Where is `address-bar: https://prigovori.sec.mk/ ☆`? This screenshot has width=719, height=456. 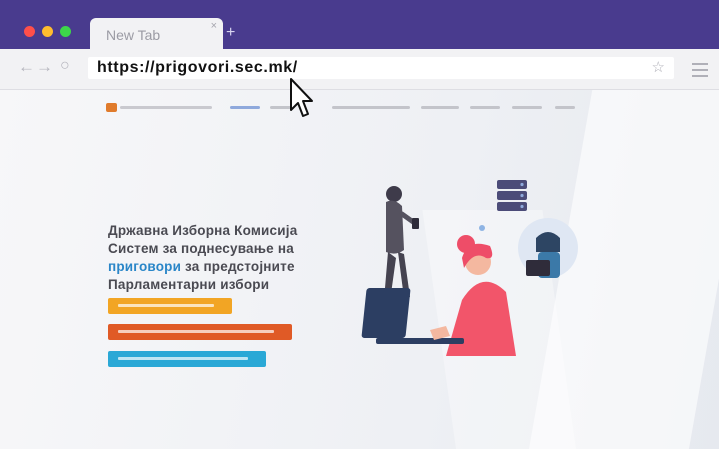 address-bar: https://prigovori.sec.mk/ ☆ is located at coordinates (381, 68).